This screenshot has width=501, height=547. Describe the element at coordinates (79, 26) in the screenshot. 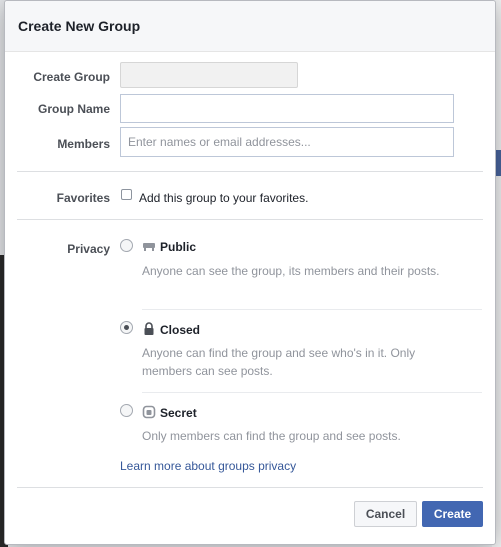

I see `dialog-title: Create New Group` at that location.